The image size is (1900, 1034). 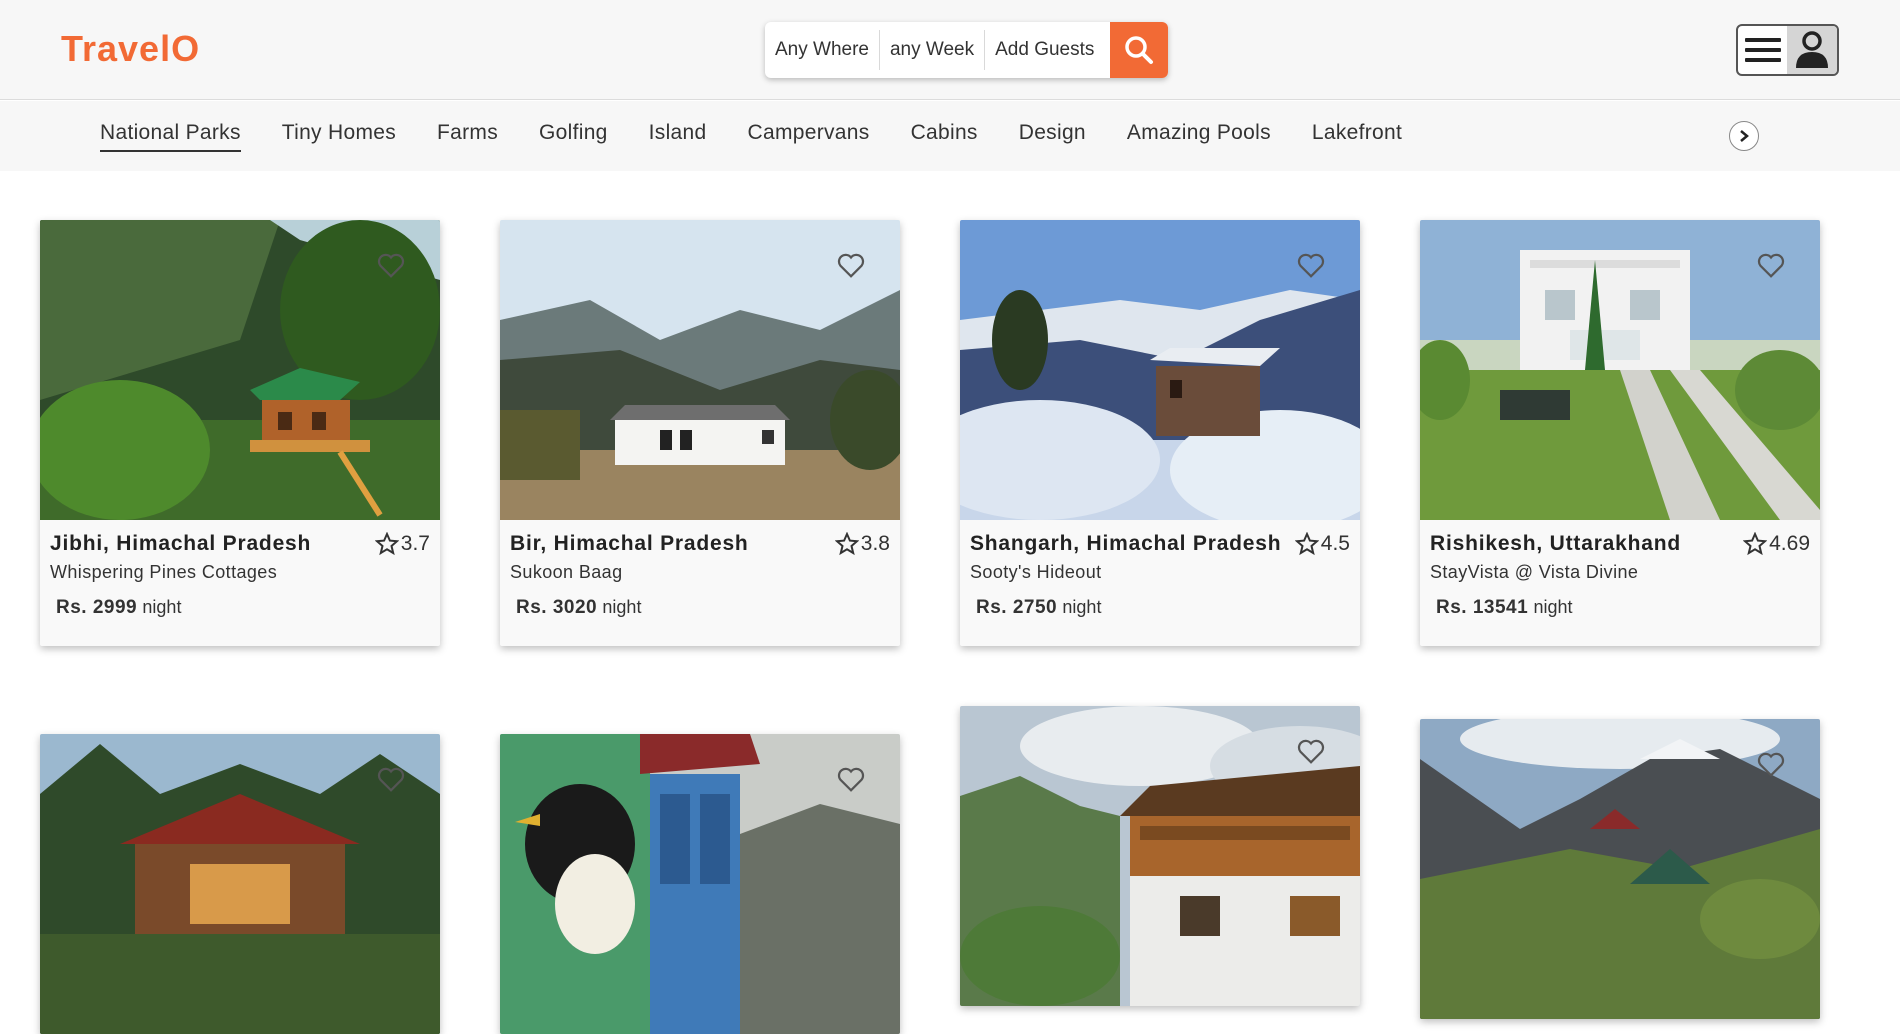 What do you see at coordinates (573, 136) in the screenshot?
I see `category-golfing: Golfing` at bounding box center [573, 136].